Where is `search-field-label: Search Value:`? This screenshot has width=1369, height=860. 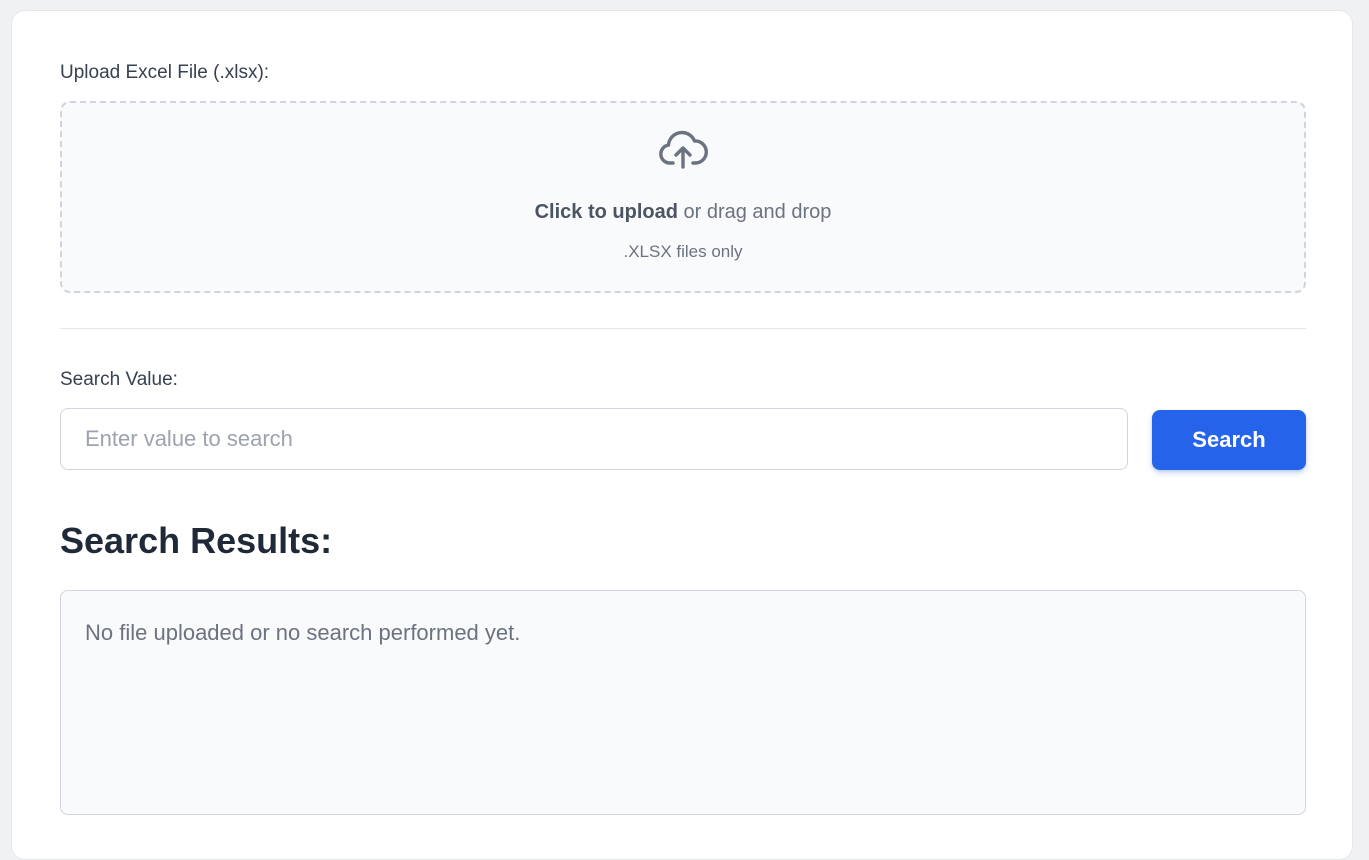
search-field-label: Search Value: is located at coordinates (119, 379).